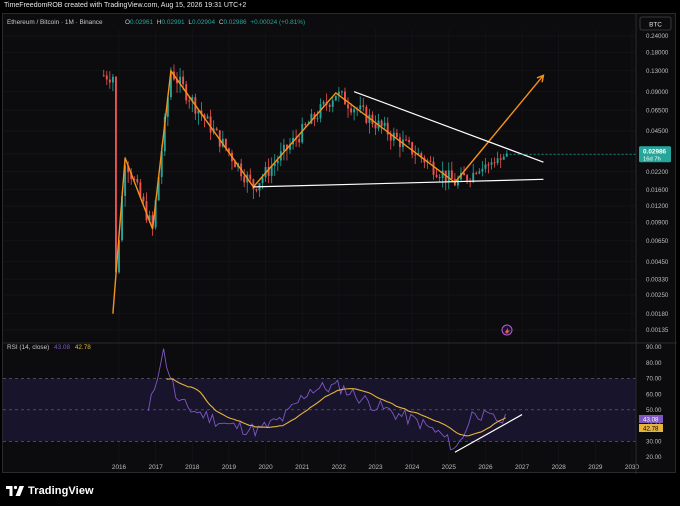  Describe the element at coordinates (61, 491) in the screenshot. I see `tradingview-logo-text: TradingView` at that location.